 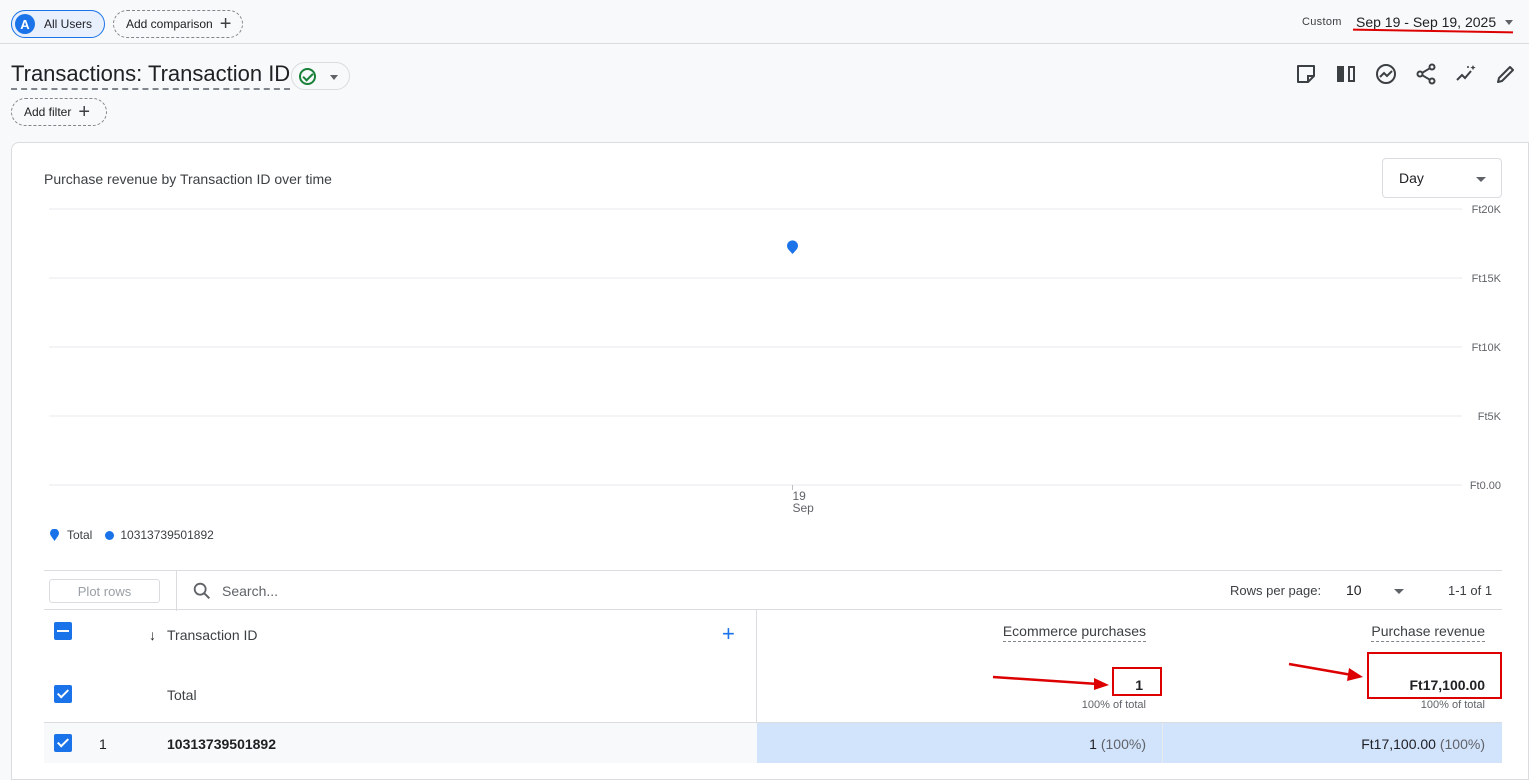 What do you see at coordinates (152, 635) in the screenshot?
I see `sort-descending-icon: ↓` at bounding box center [152, 635].